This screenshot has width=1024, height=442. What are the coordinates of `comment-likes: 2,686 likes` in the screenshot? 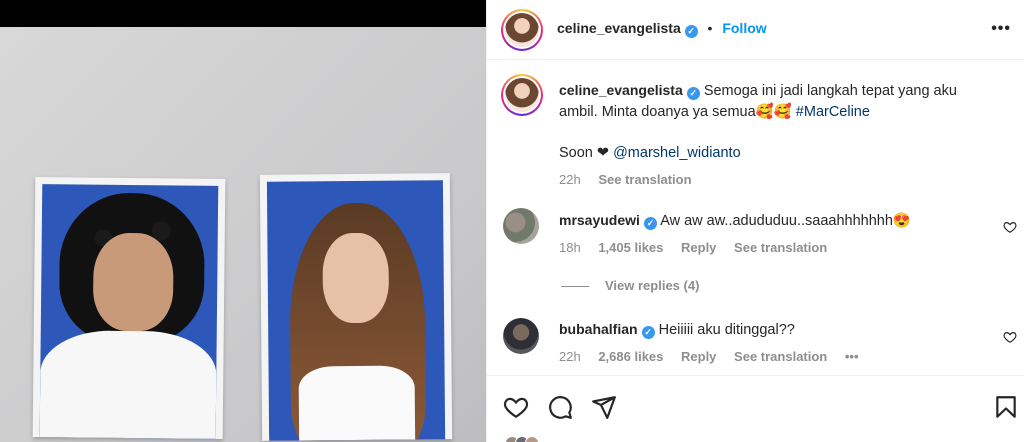 It's located at (630, 356).